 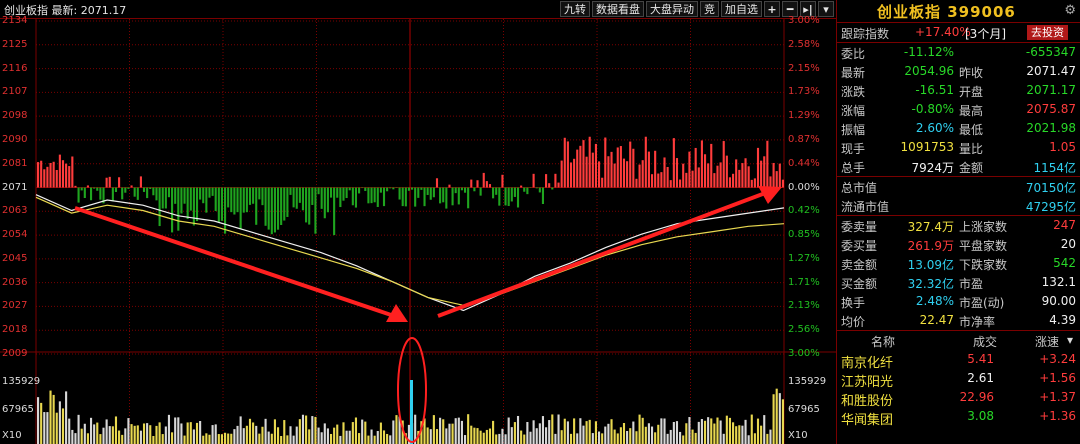 What do you see at coordinates (958, 320) in the screenshot?
I see `quote-row: 均价 22.47 市净率 4.39` at bounding box center [958, 320].